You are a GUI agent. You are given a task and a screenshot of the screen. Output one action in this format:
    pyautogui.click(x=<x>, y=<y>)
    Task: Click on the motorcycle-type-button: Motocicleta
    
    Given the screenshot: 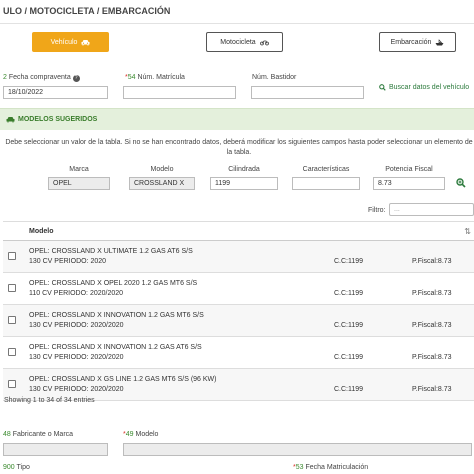 What is the action you would take?
    pyautogui.click(x=244, y=42)
    